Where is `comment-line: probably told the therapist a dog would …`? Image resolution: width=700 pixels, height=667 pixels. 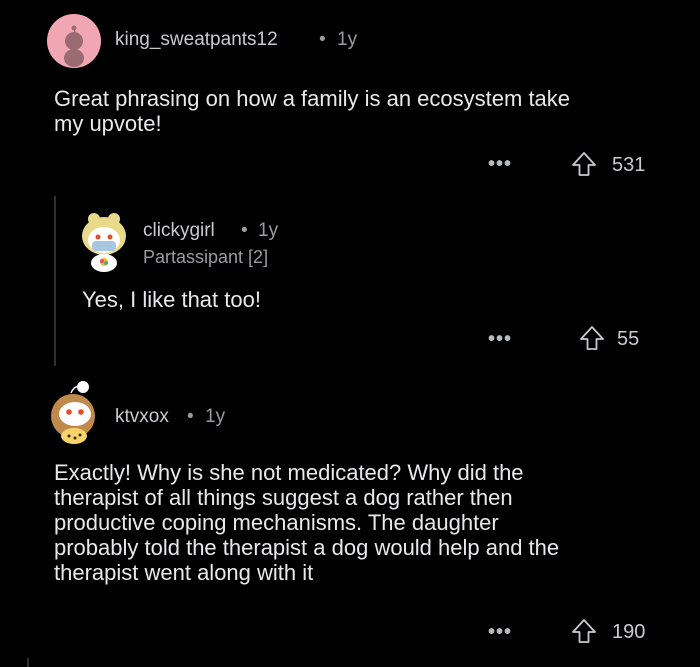
comment-line: probably told the therapist a dog would … is located at coordinates (307, 547).